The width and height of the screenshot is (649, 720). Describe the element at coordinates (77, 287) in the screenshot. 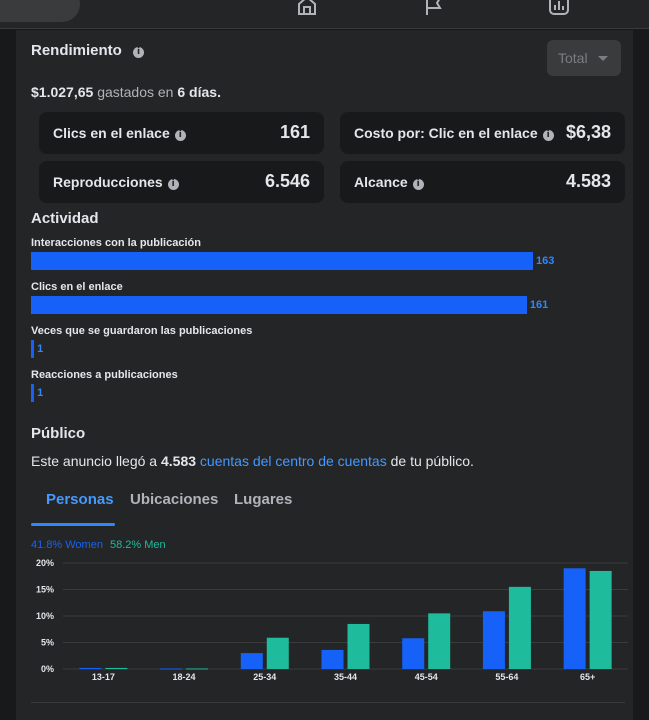

I see `activity-label: Clics en el enlace` at that location.